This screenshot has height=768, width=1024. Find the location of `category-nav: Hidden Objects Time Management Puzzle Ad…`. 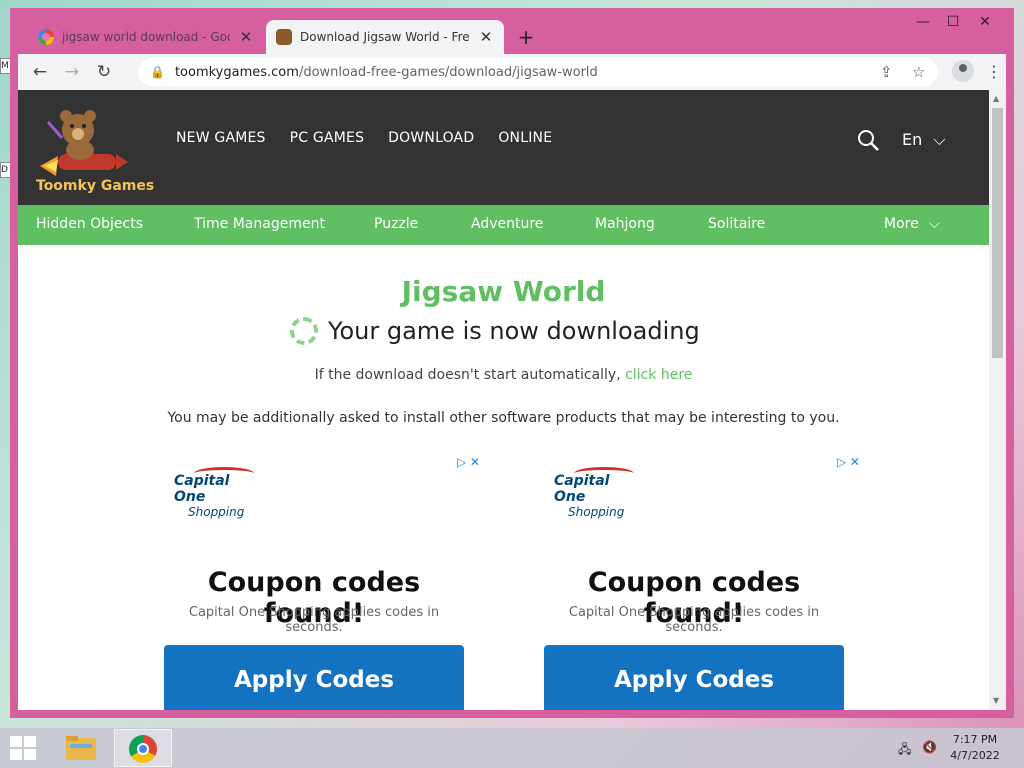

category-nav: Hidden Objects Time Management Puzzle Ad… is located at coordinates (503, 225).